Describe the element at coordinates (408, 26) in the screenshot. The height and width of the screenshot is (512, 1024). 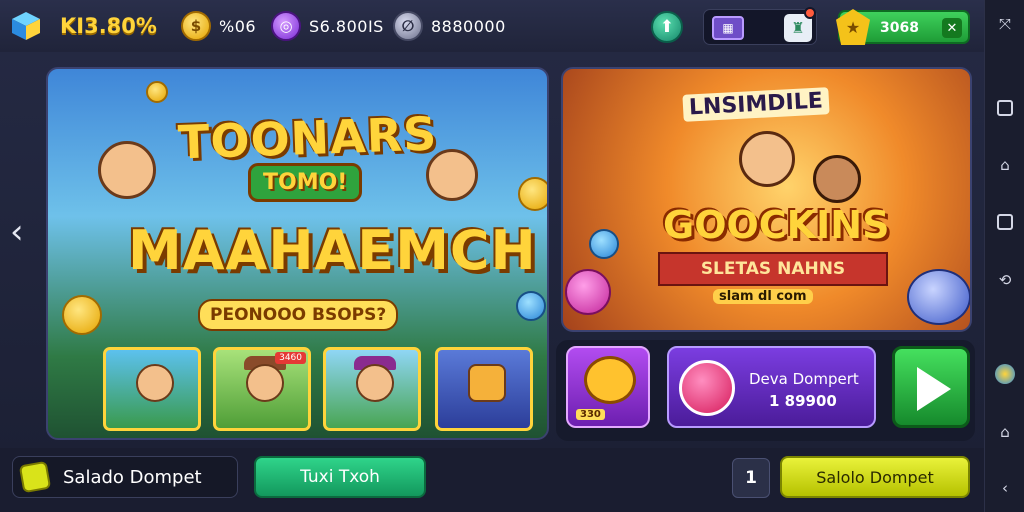
I see `silver-coin-icon: ∅` at that location.